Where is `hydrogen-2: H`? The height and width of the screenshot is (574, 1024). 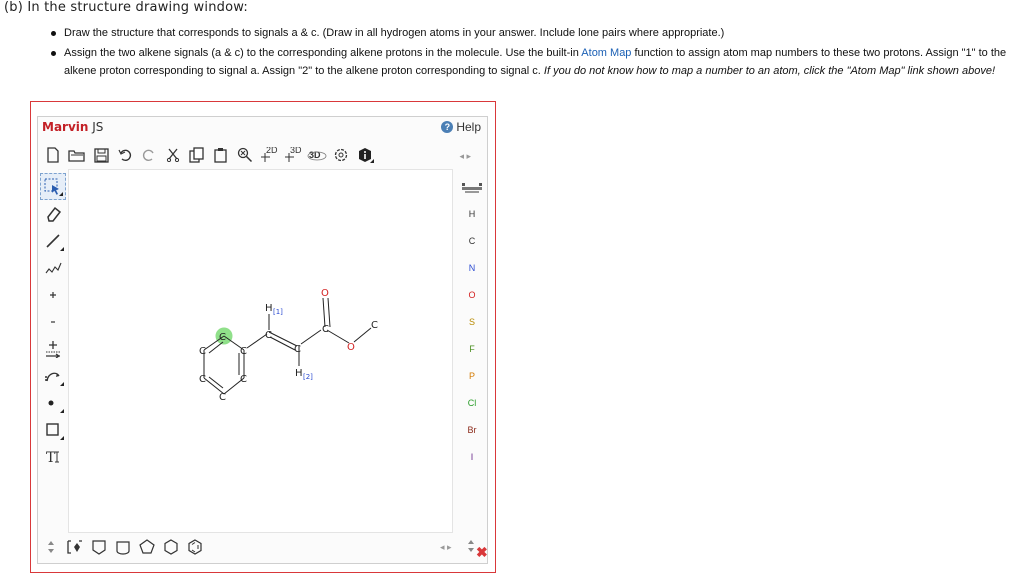
hydrogen-2: H is located at coordinates (299, 373).